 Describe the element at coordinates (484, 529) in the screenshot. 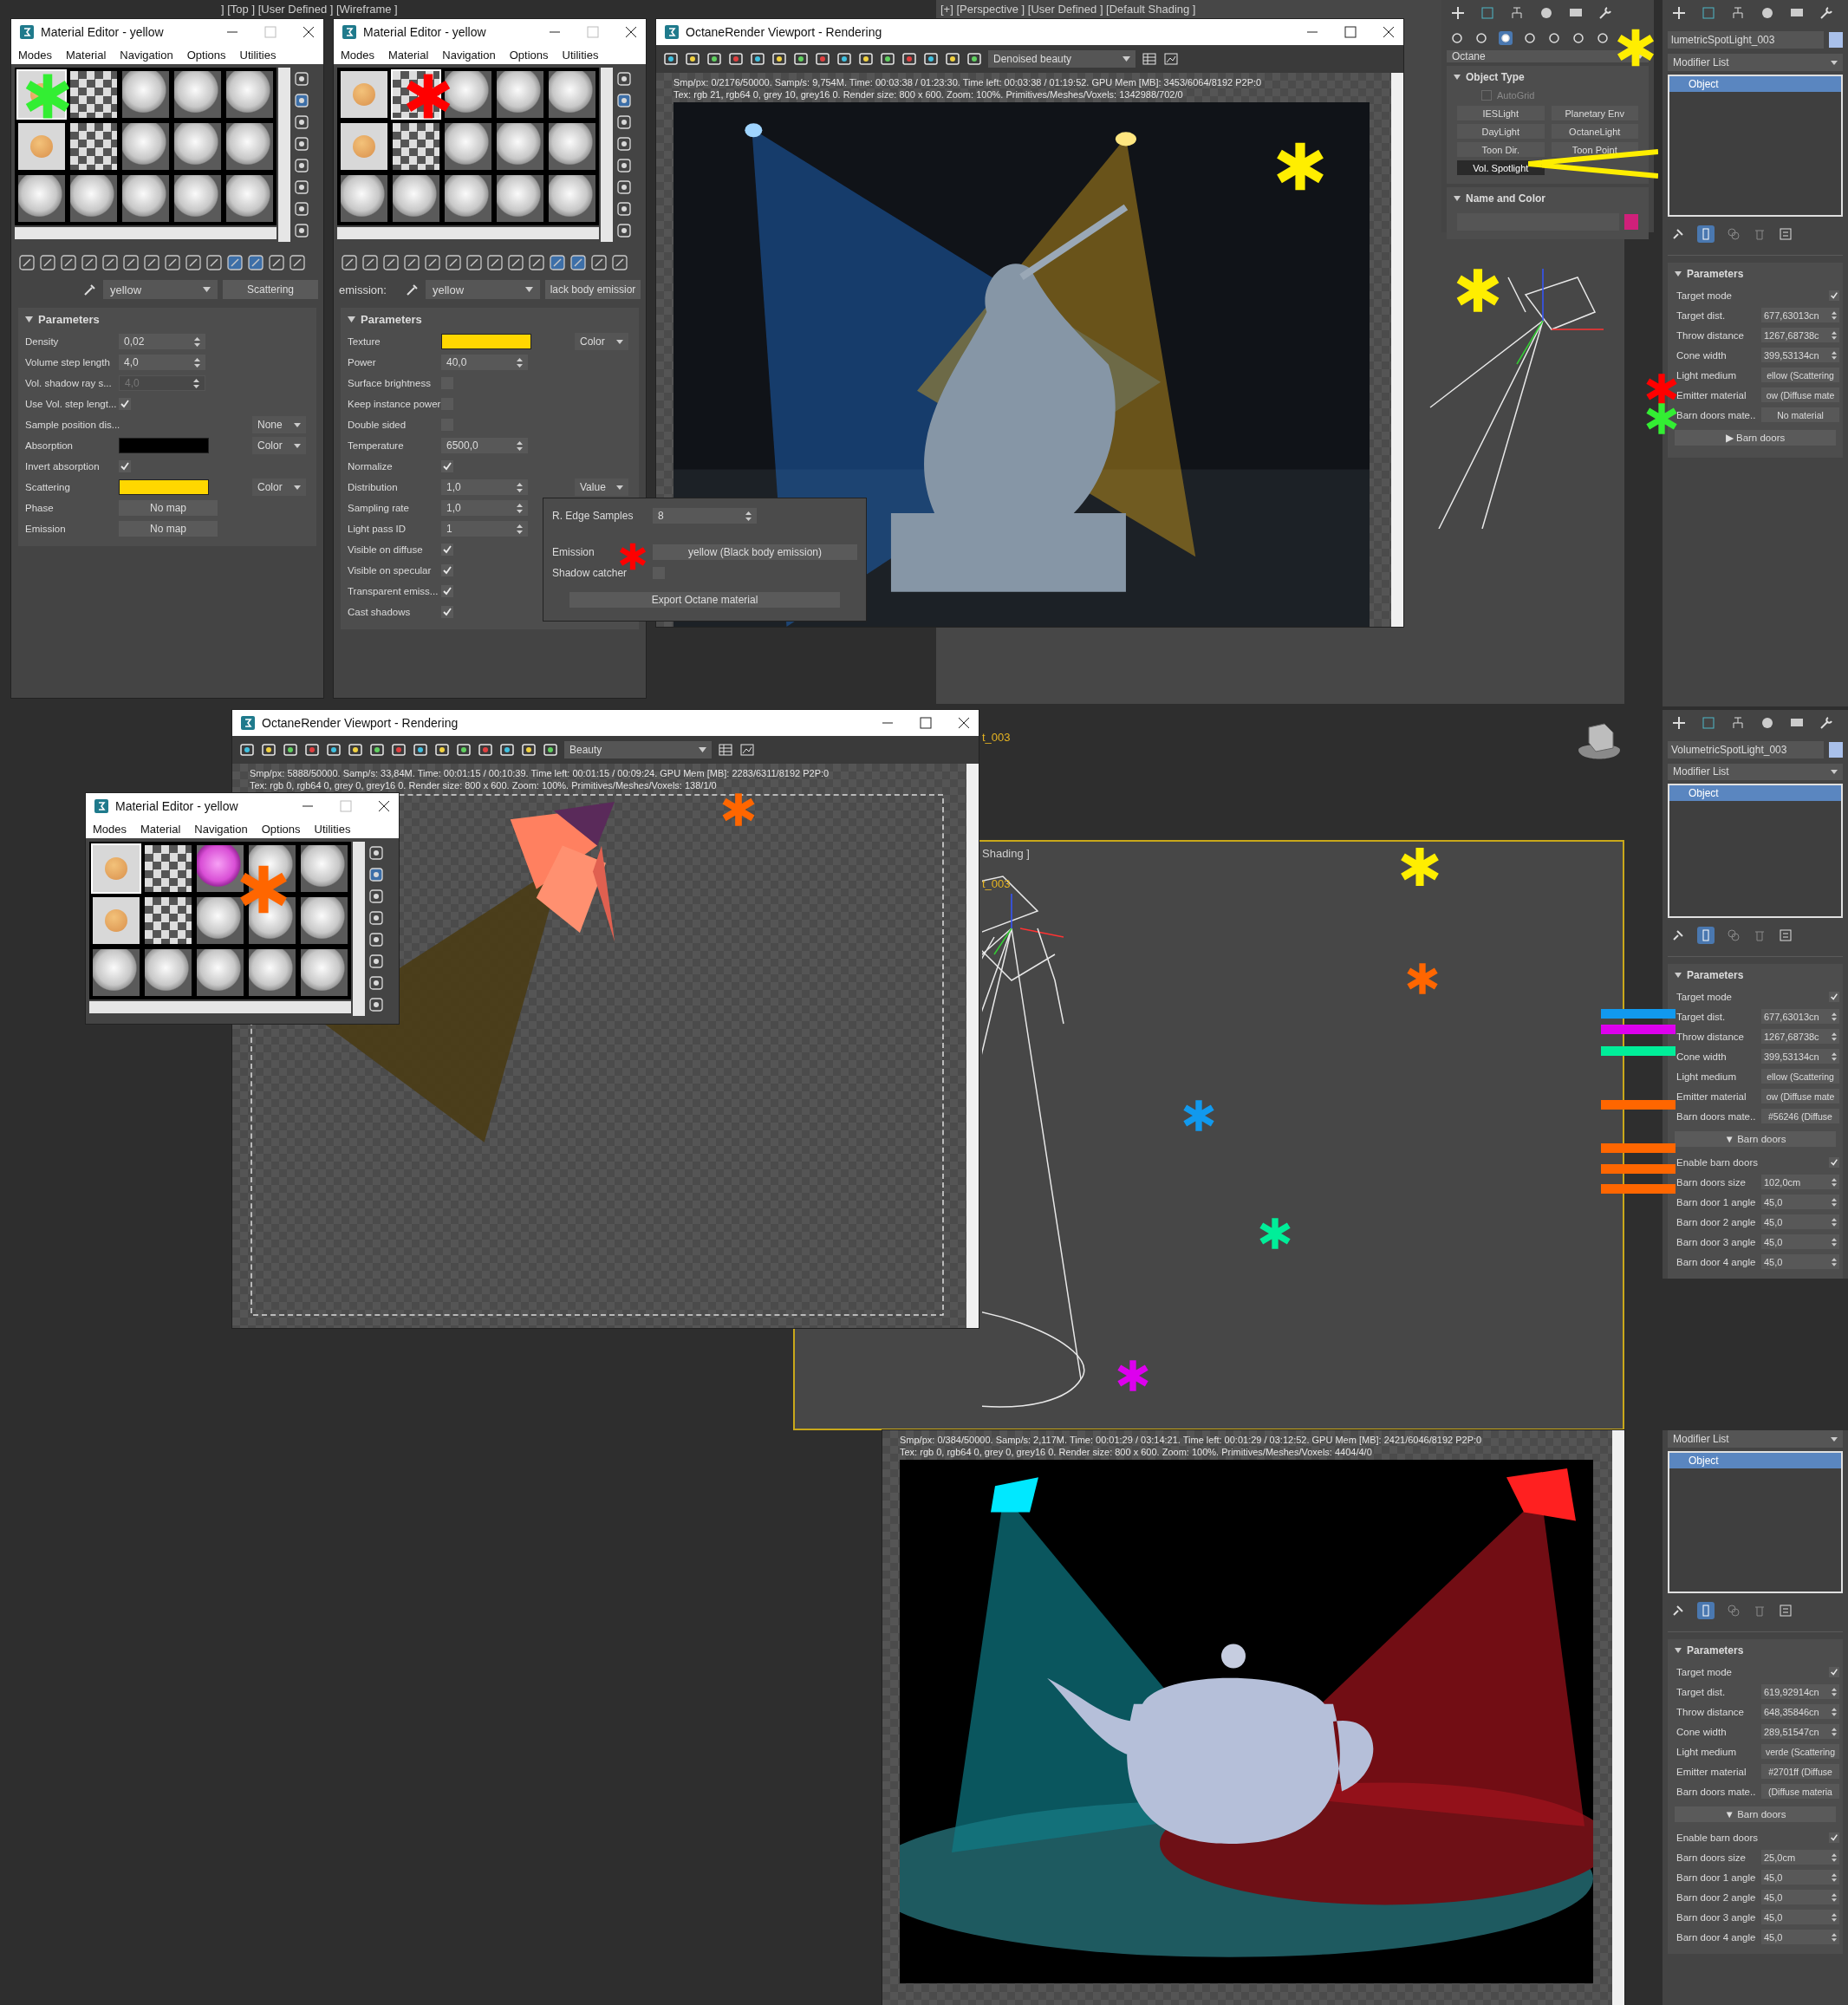

I see `spinner-field: 1` at that location.